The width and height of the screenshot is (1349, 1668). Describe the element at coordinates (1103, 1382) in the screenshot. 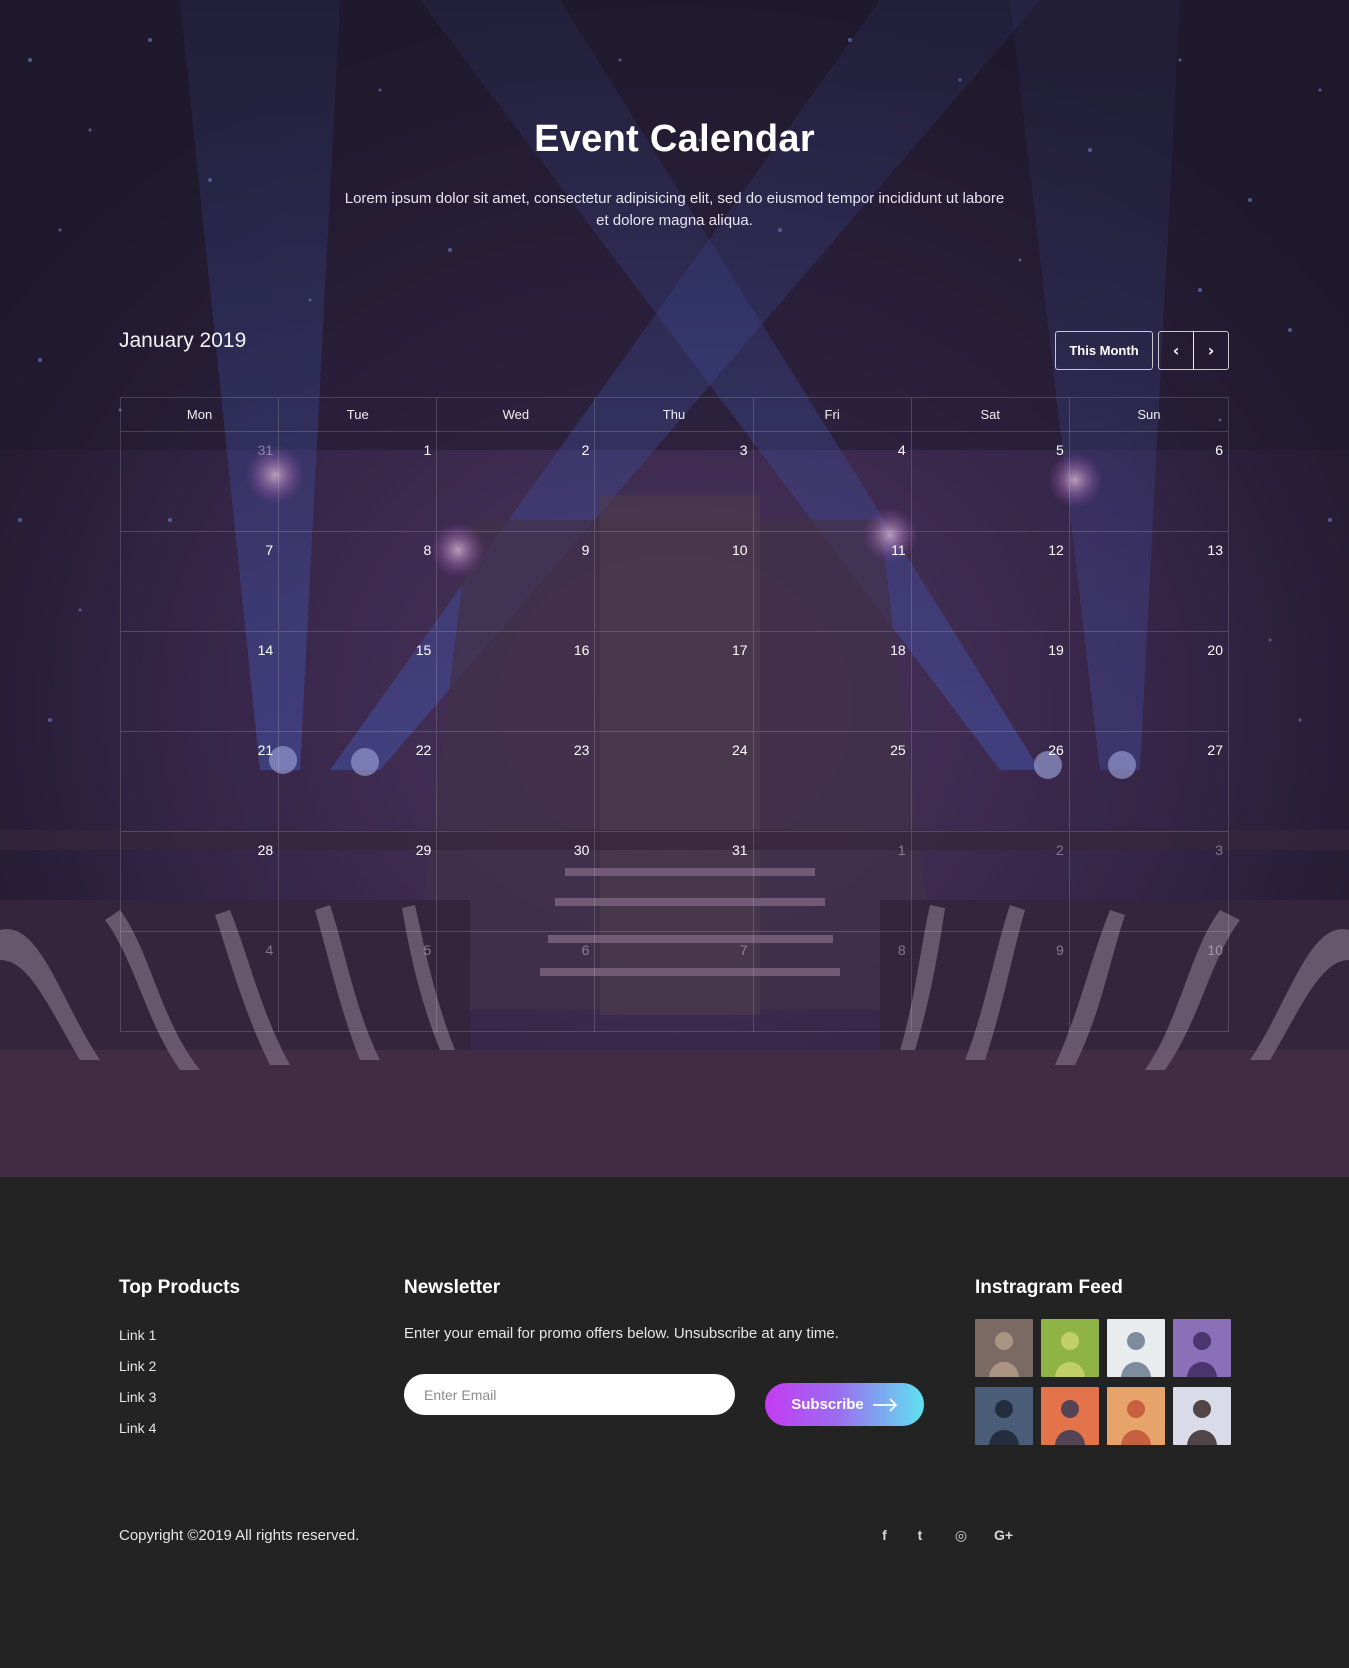

I see `instagram-feed-grid` at that location.